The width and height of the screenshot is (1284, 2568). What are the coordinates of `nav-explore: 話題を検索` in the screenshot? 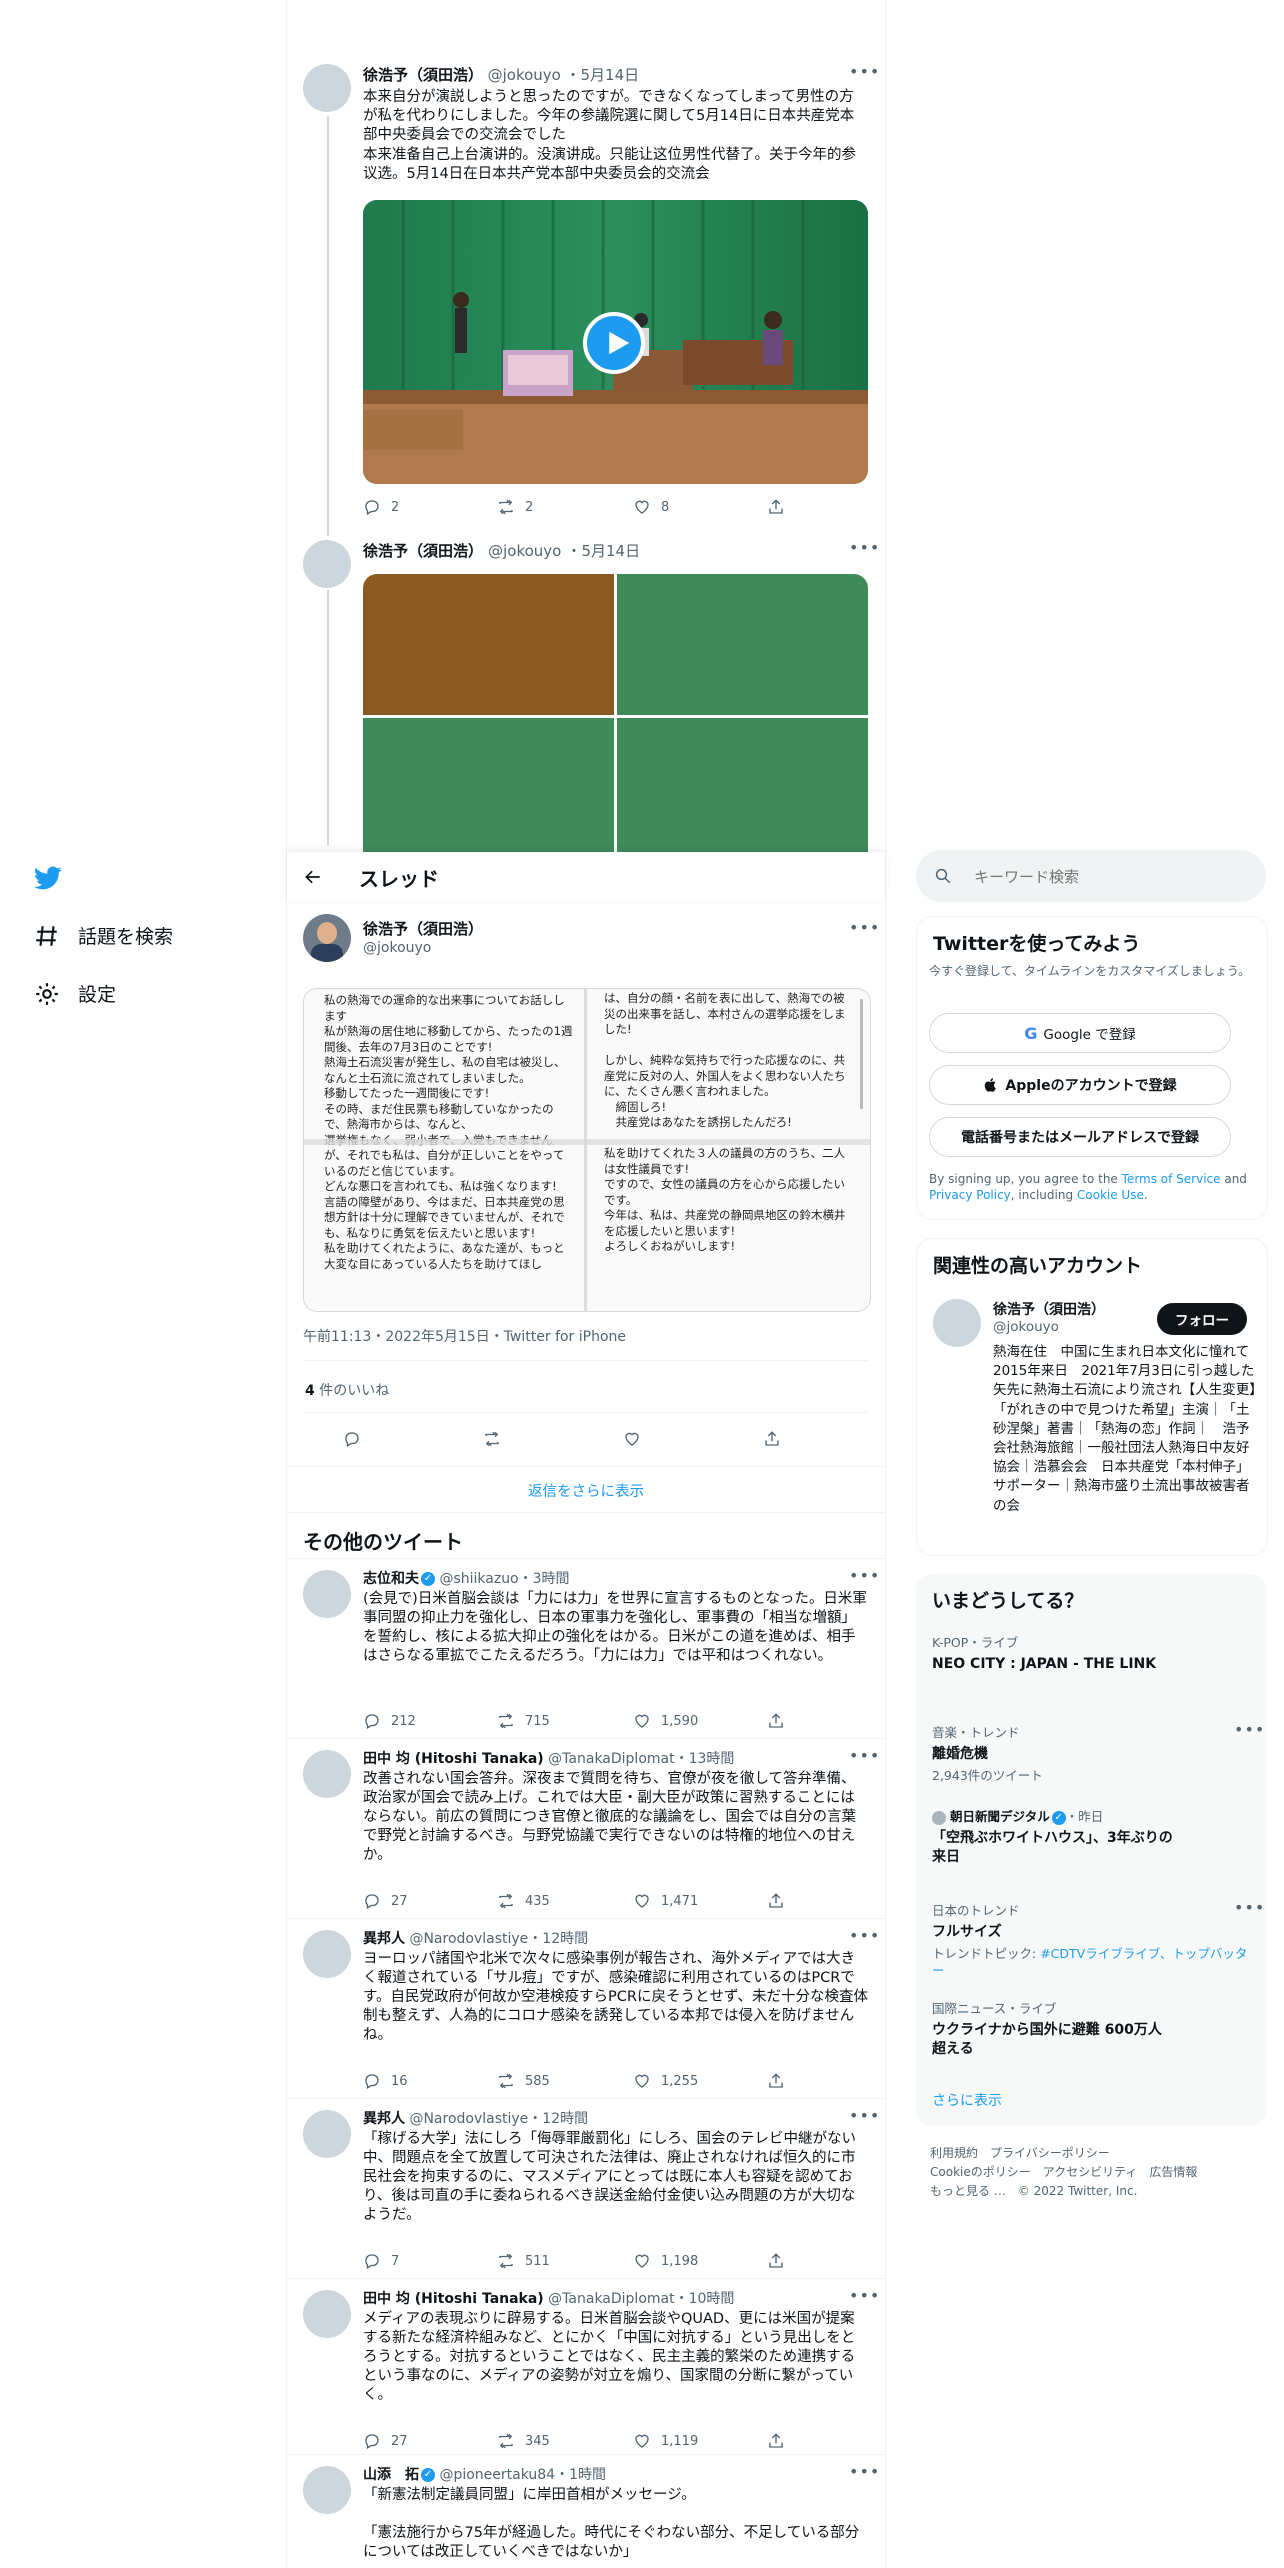 It's located at (103, 935).